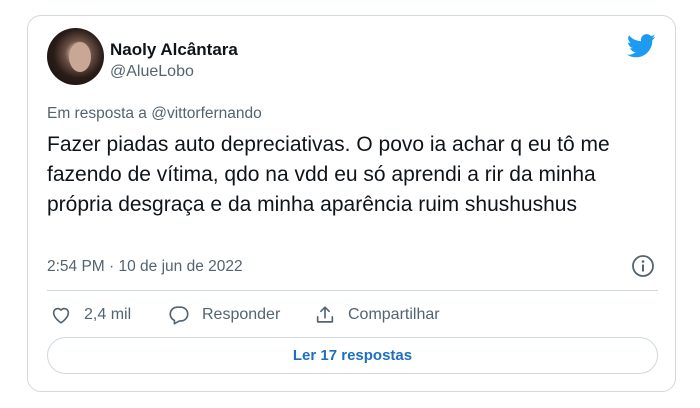  I want to click on tweet-timestamp: 2:54 PM · 10 de jun de 2022, so click(145, 267).